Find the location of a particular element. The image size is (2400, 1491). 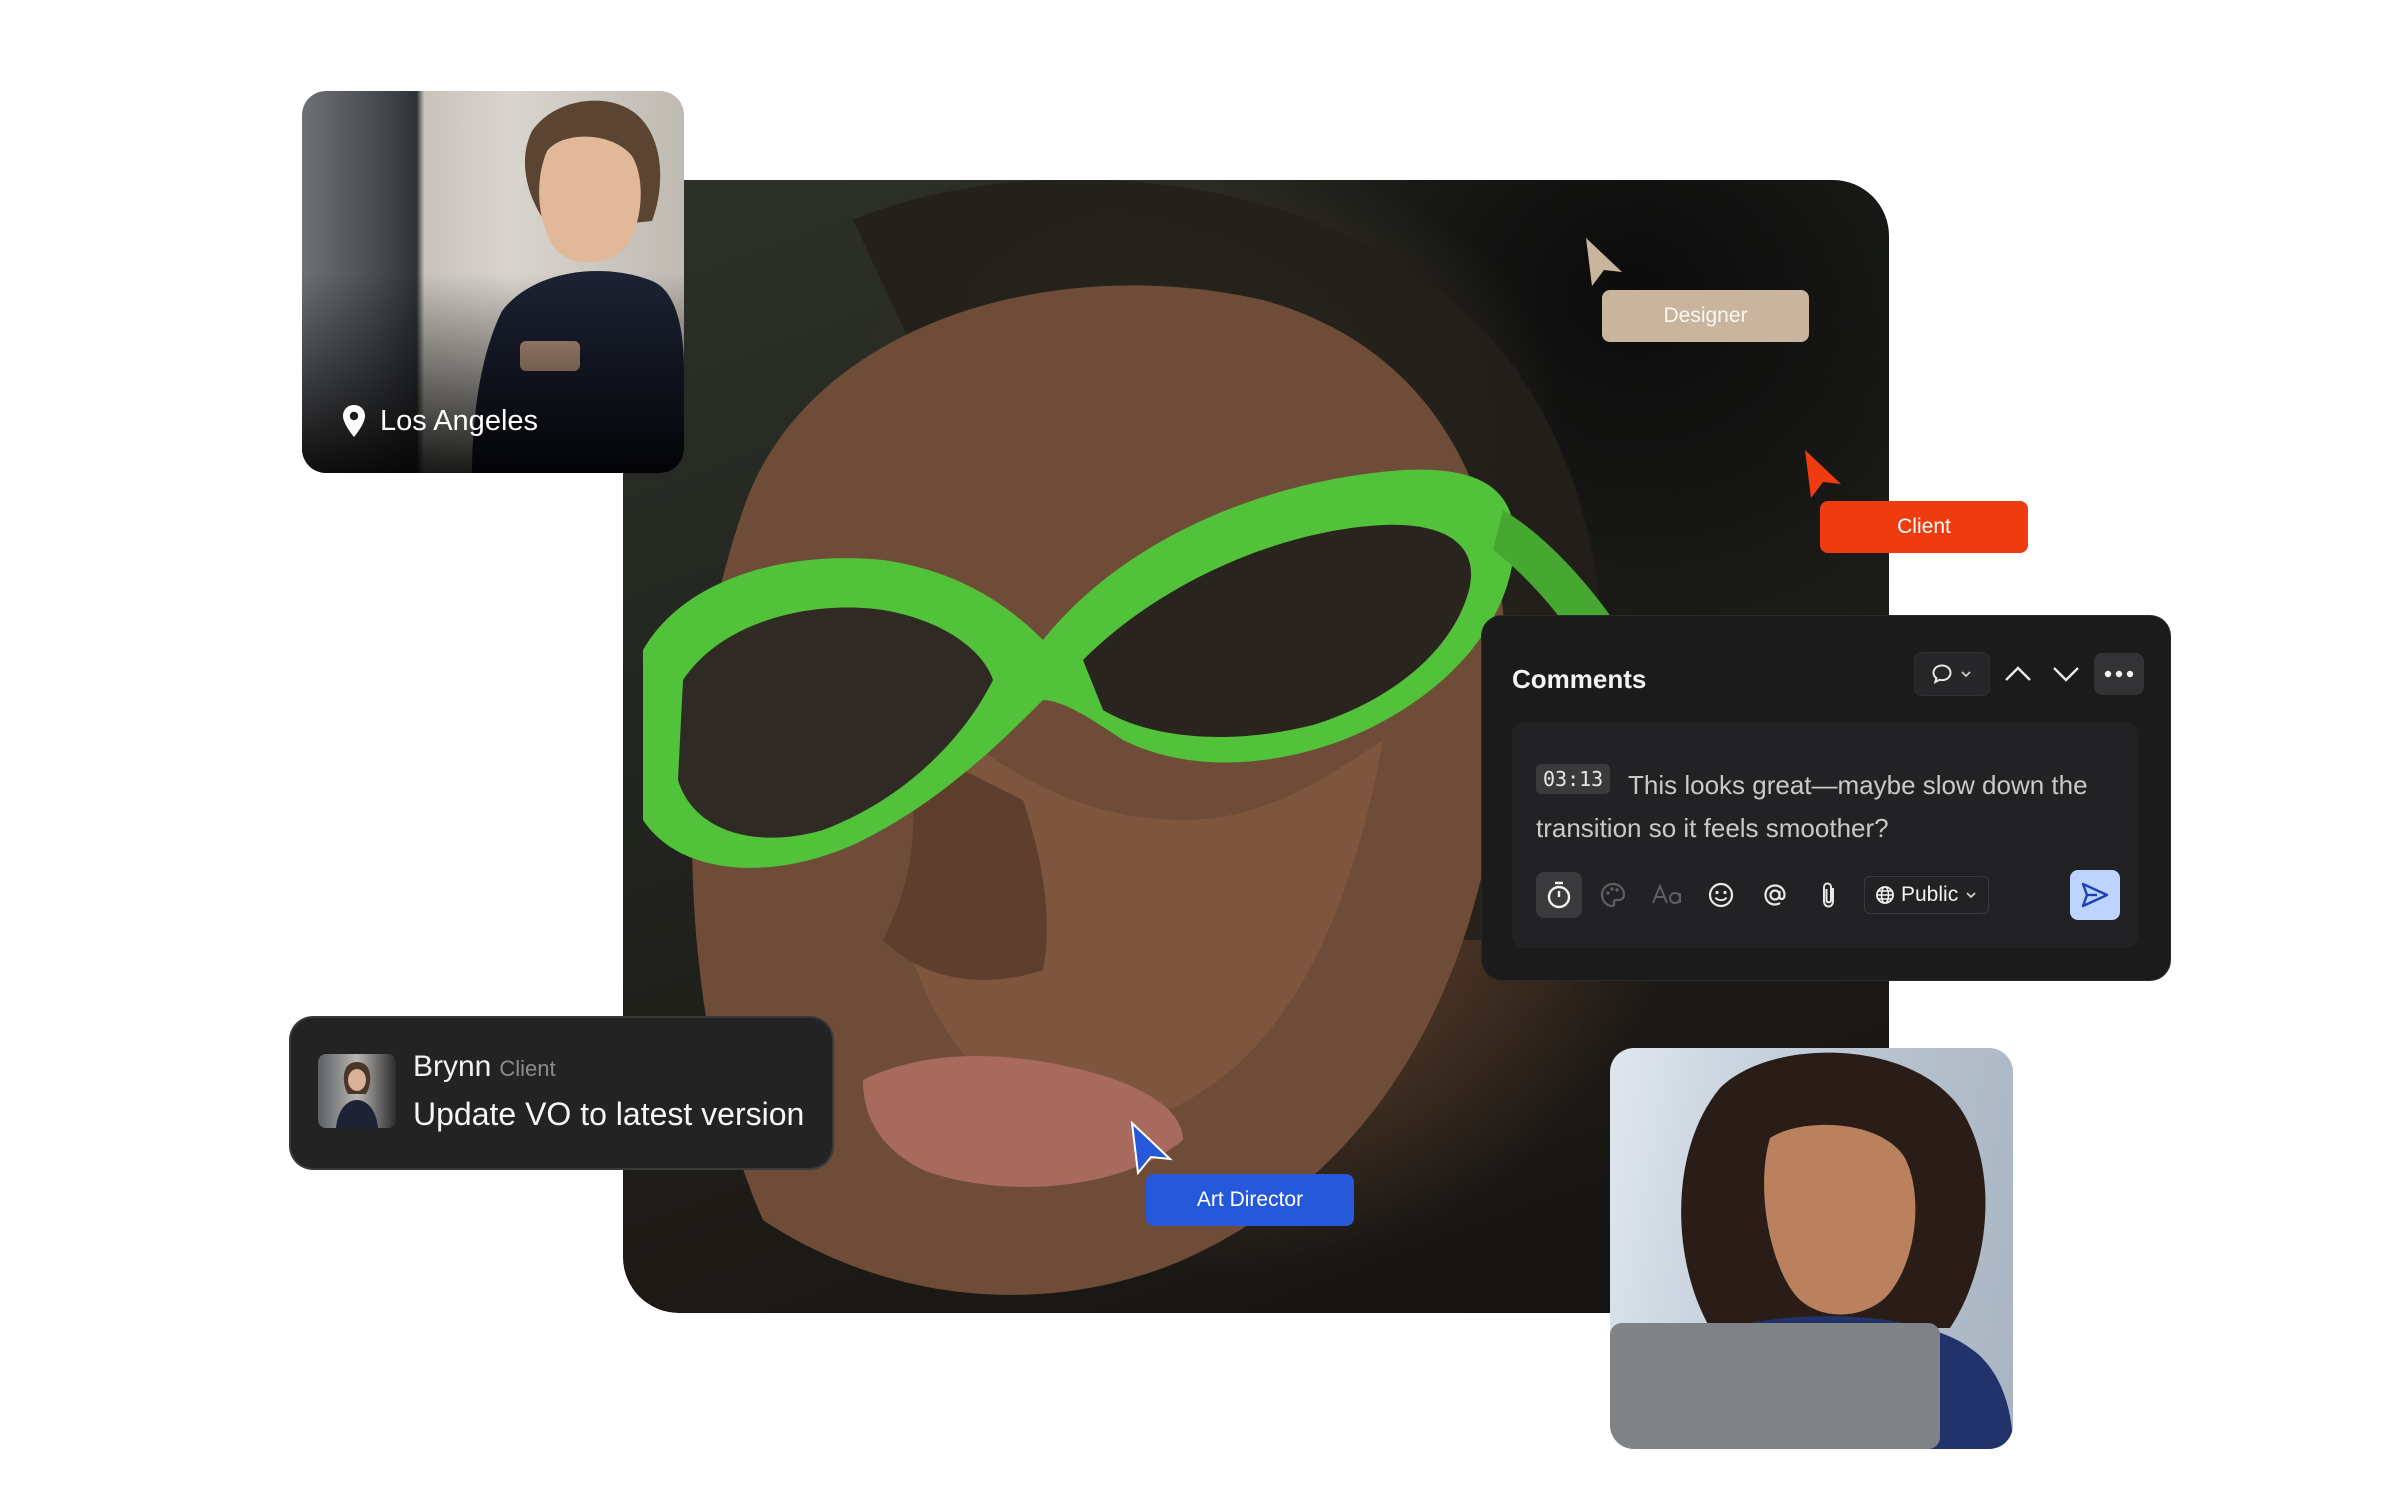

more-options-button is located at coordinates (2119, 674).